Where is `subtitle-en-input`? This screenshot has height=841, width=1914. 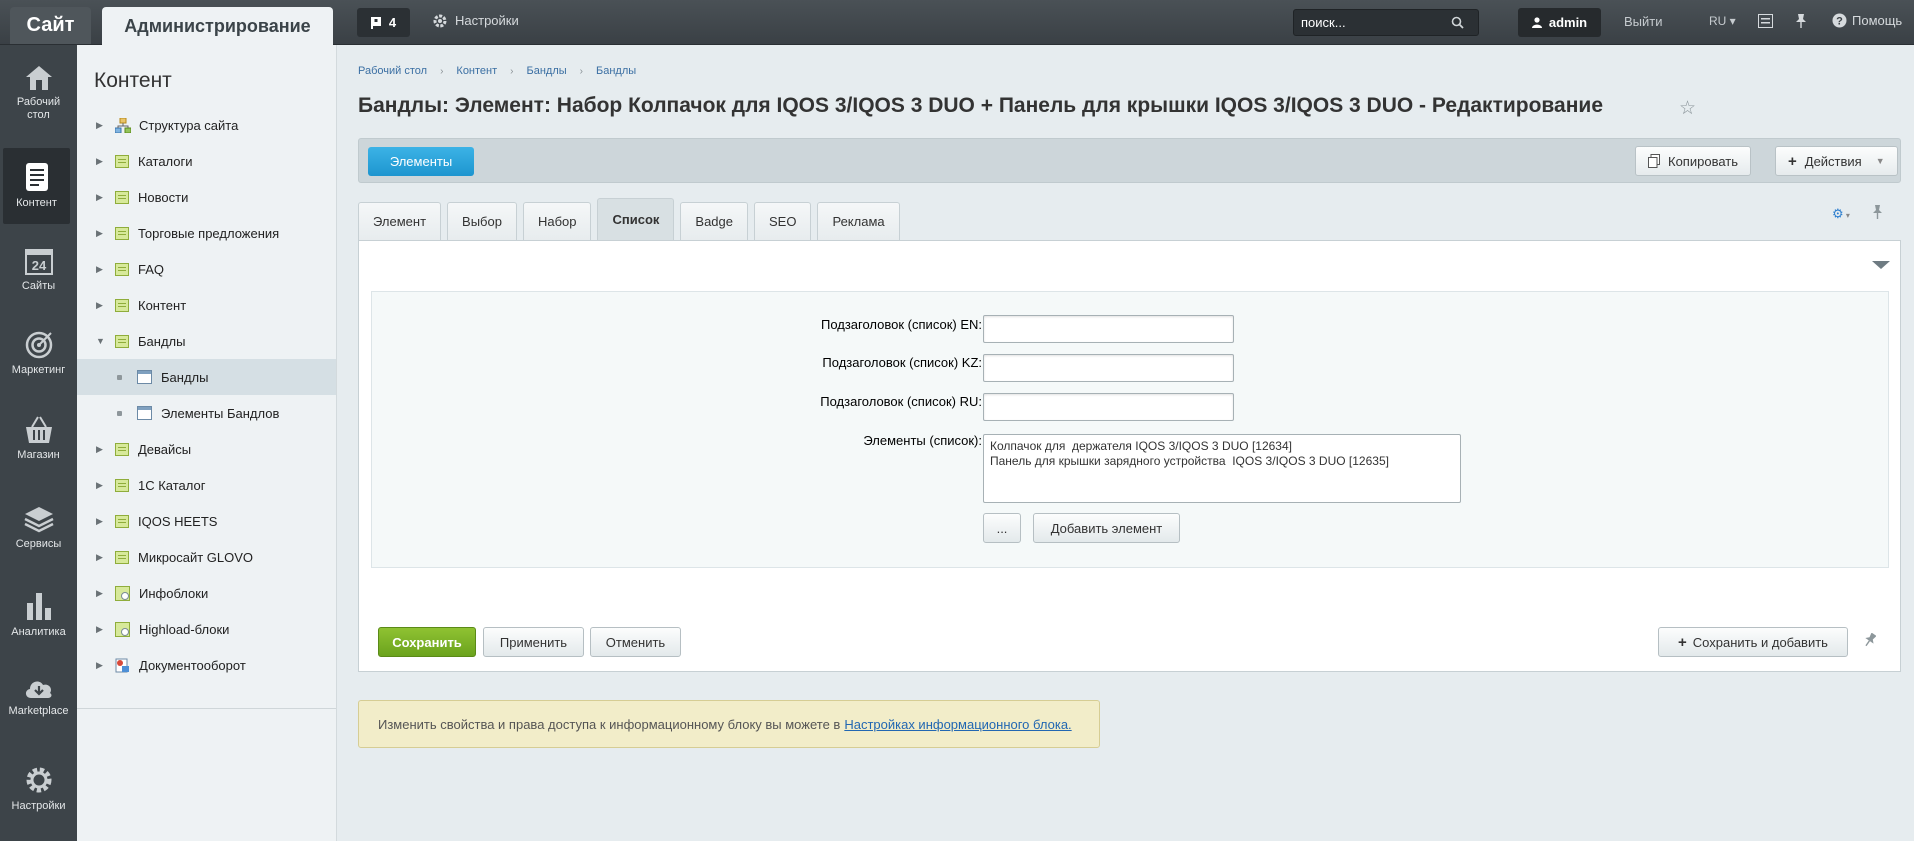
subtitle-en-input is located at coordinates (1108, 329).